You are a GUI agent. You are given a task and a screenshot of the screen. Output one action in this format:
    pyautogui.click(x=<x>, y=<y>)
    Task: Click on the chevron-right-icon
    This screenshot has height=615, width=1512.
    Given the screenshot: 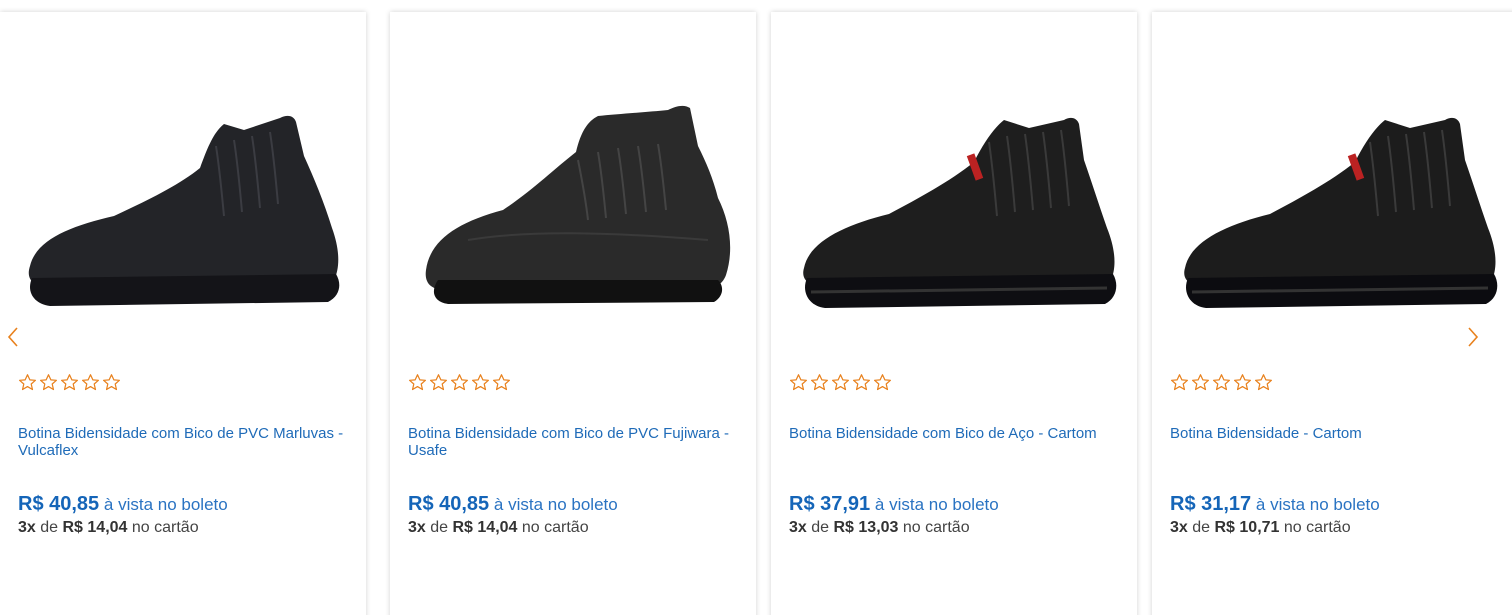 What is the action you would take?
    pyautogui.click(x=1473, y=337)
    